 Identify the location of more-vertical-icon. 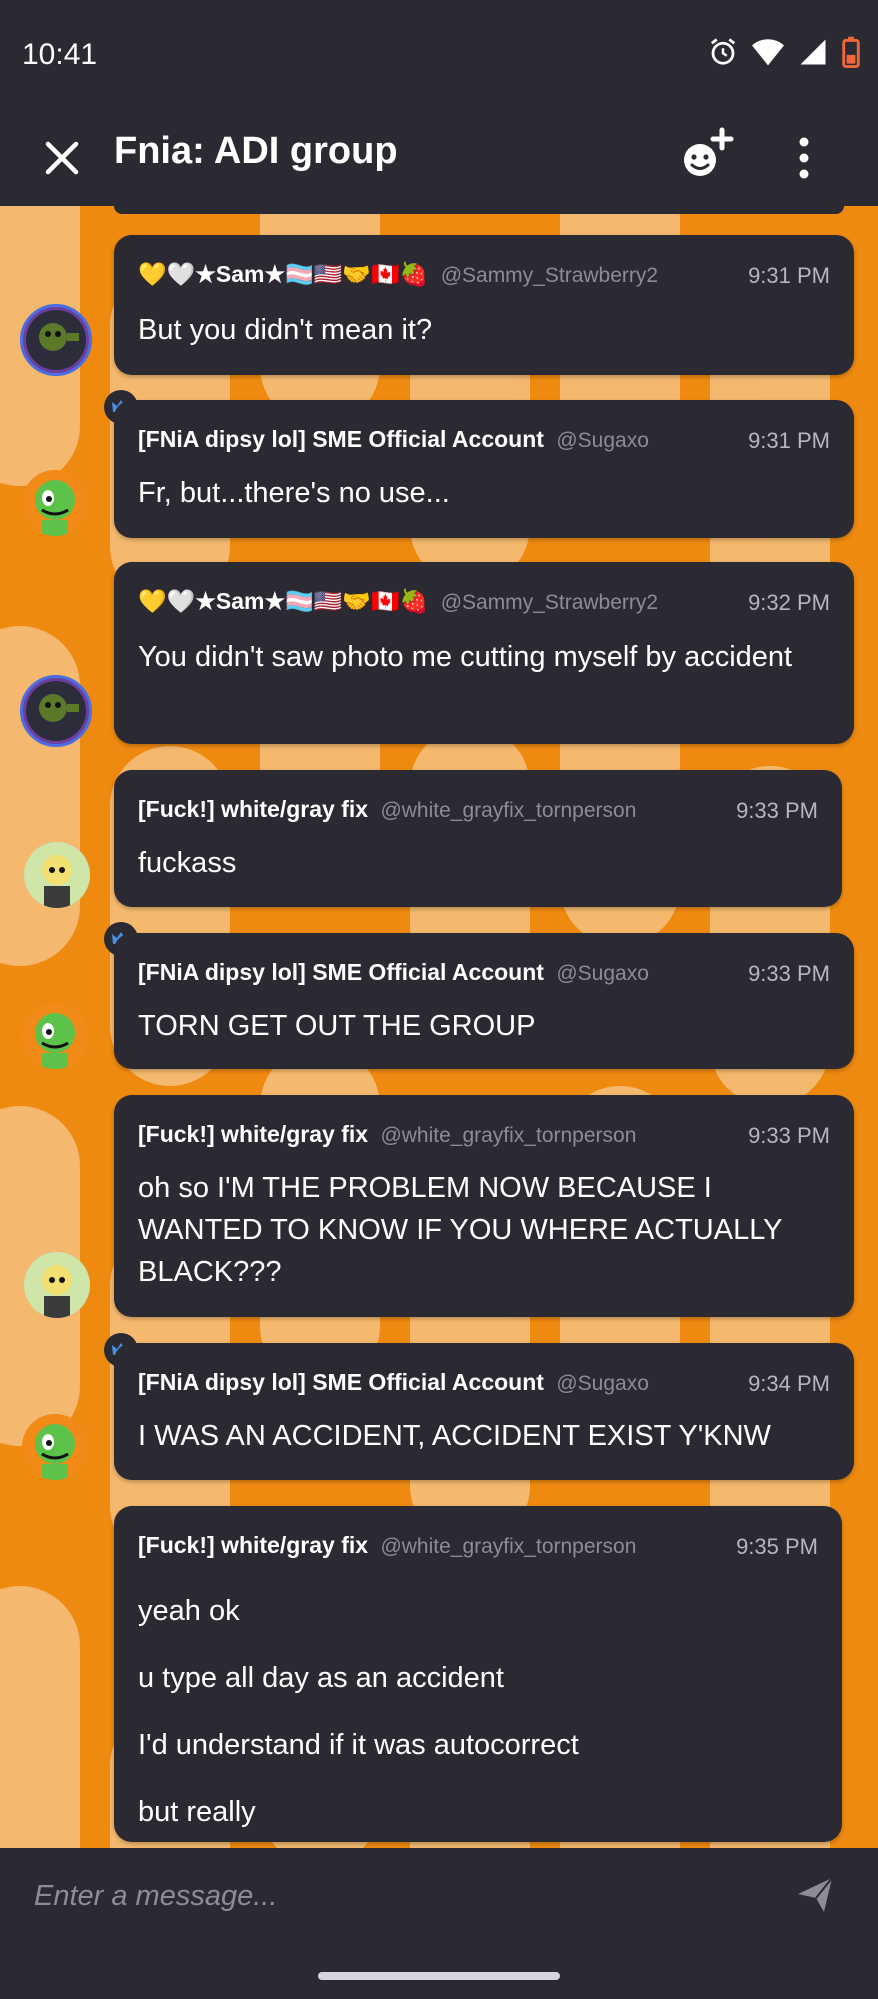
(804, 158).